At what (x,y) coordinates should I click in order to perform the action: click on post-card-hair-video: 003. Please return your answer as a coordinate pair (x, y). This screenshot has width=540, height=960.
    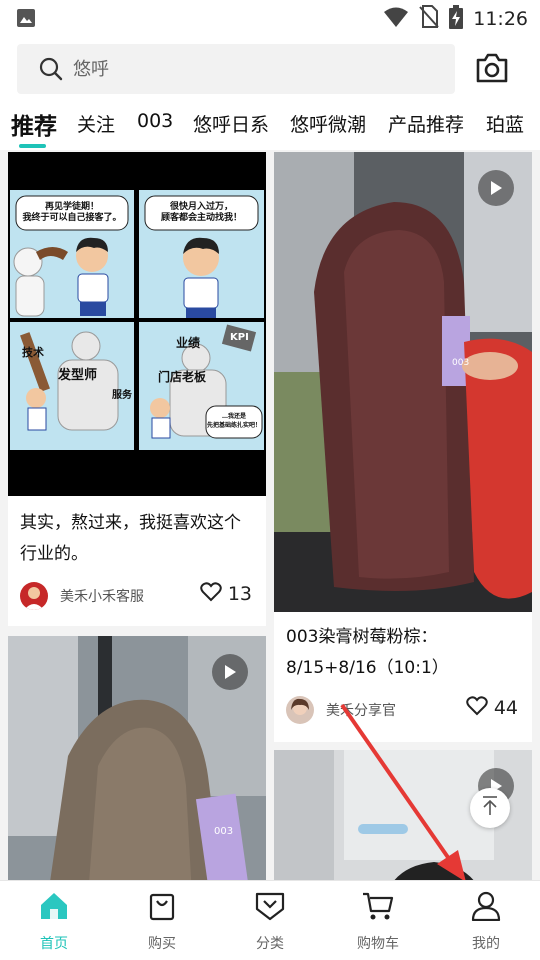
    Looking at the image, I should click on (137, 758).